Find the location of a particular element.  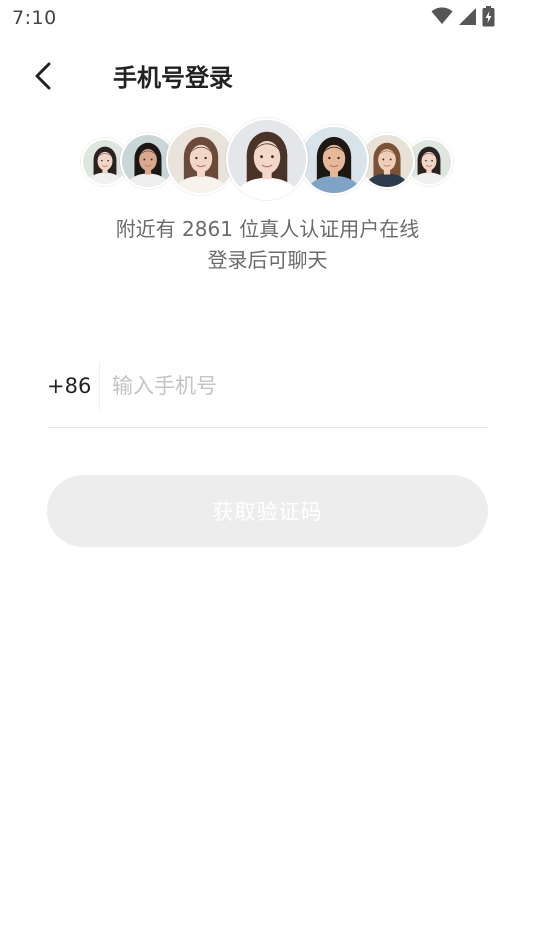

status-bar: 7:10 is located at coordinates (267, 18).